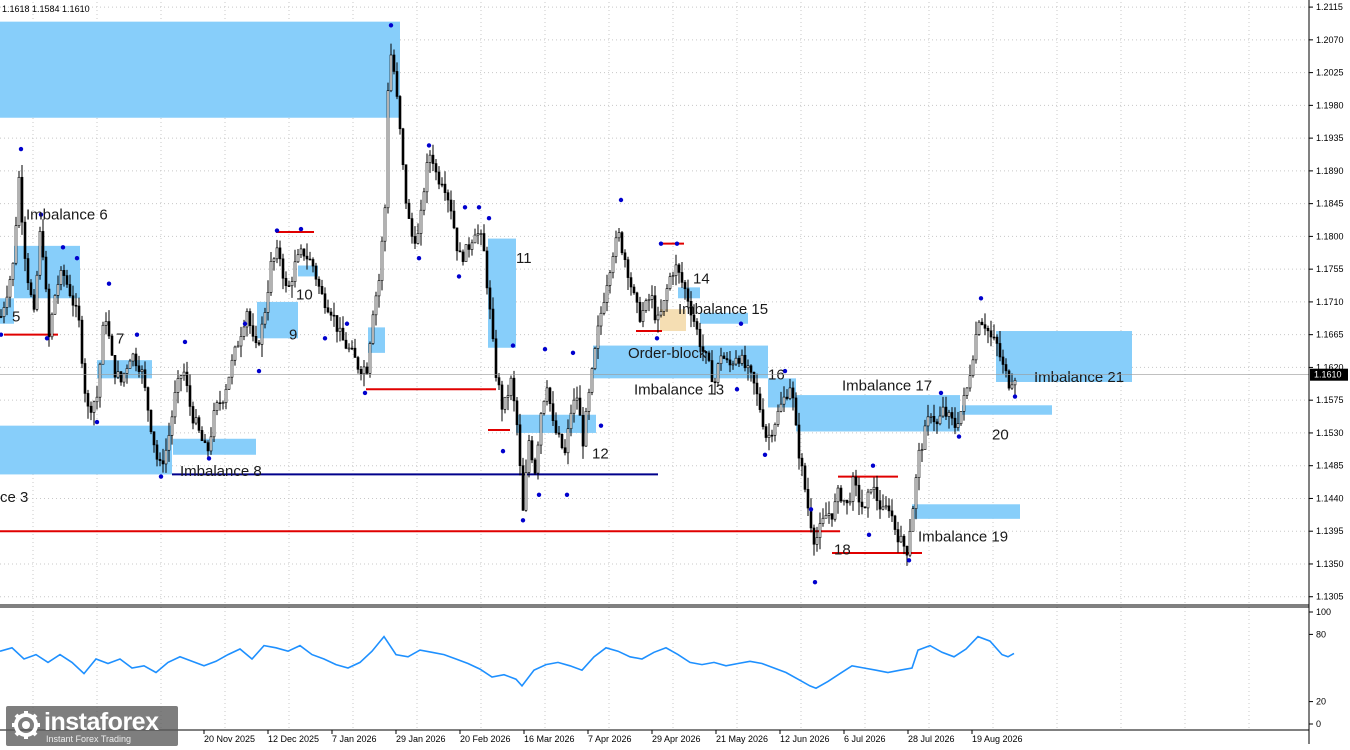 This screenshot has height=750, width=1350. Describe the element at coordinates (89, 739) in the screenshot. I see `watermark-tagline: Instant Forex Trading` at that location.